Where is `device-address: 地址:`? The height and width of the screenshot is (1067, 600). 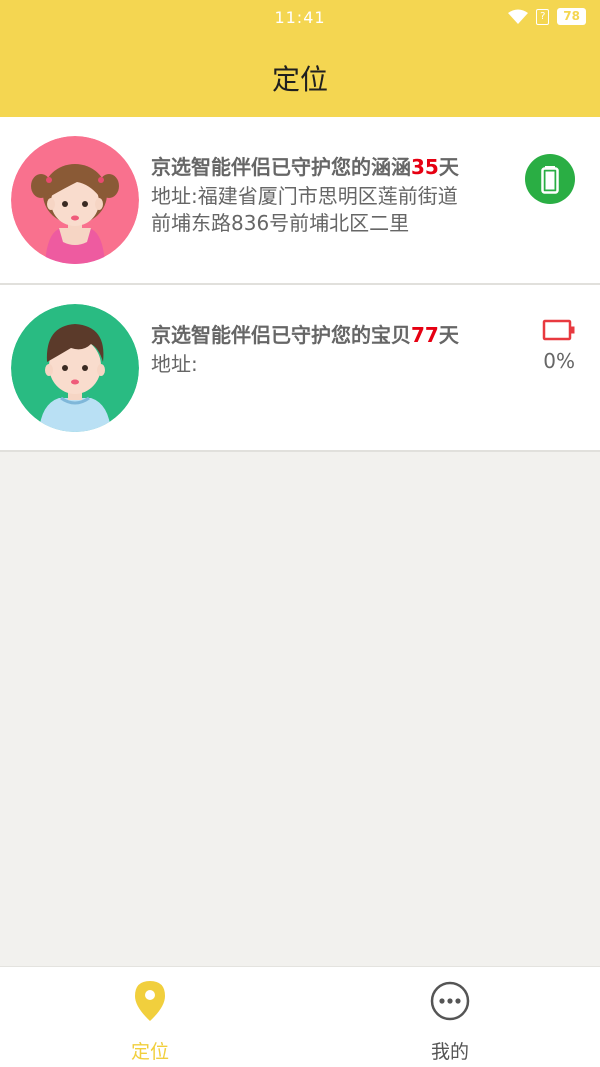
device-address: 地址: is located at coordinates (336, 364).